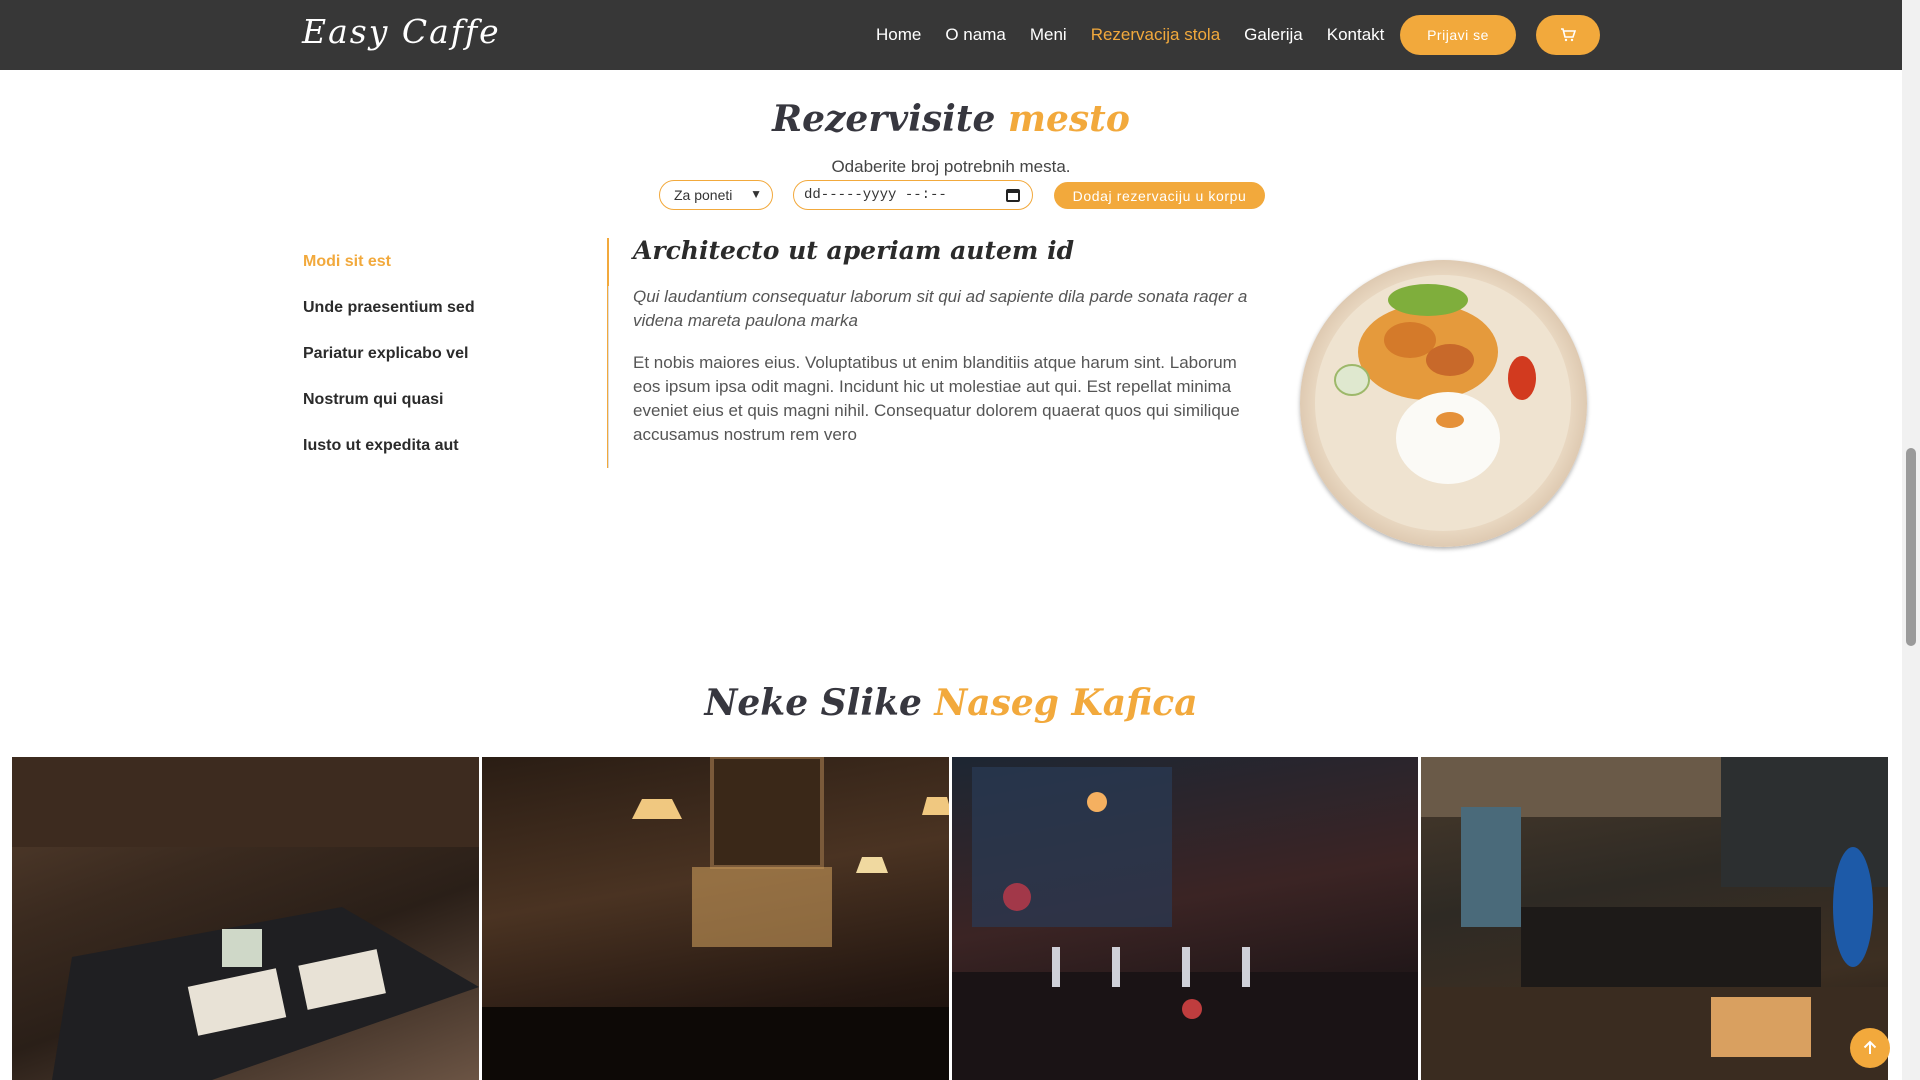 Image resolution: width=1920 pixels, height=1080 pixels. I want to click on gallery-title: Neke Slike Naseg Kafica, so click(951, 703).